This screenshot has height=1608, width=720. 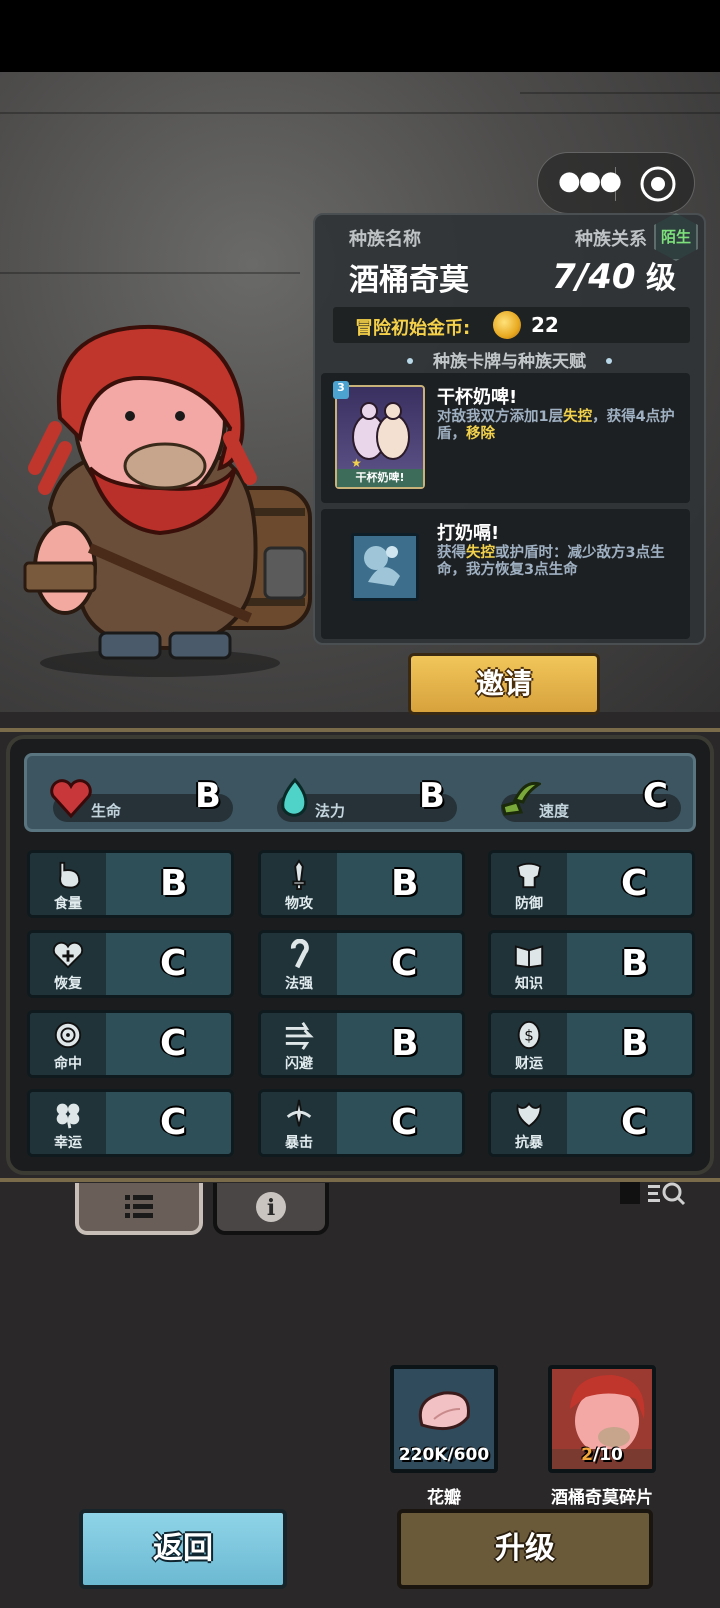 What do you see at coordinates (614, 277) in the screenshot?
I see `race-level: 7/40 级` at bounding box center [614, 277].